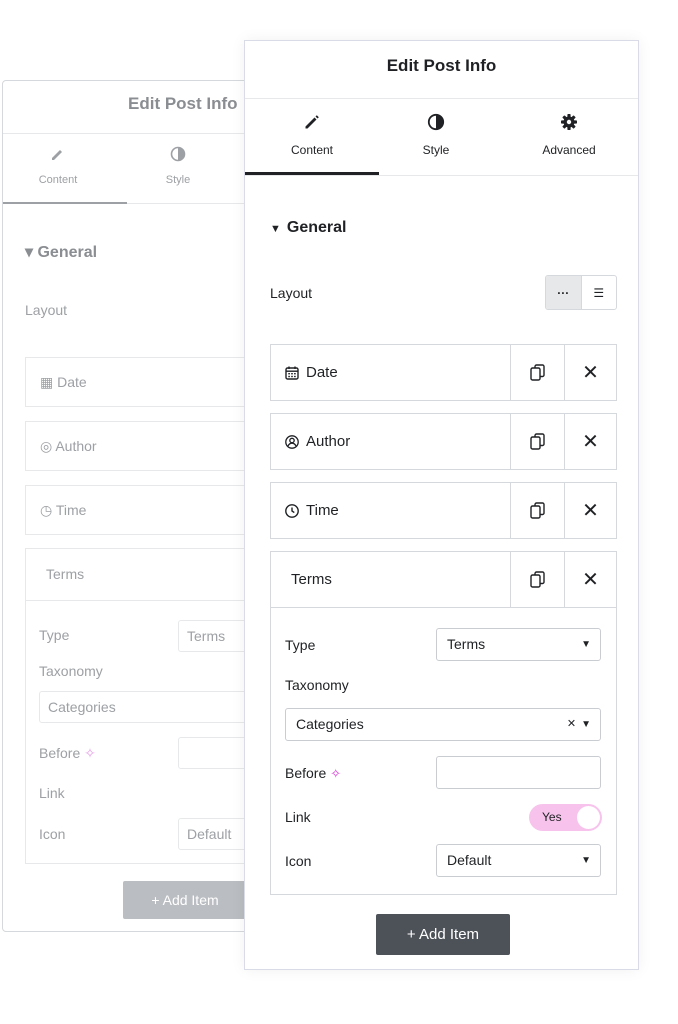 Image resolution: width=678 pixels, height=1024 pixels. I want to click on layout-list-option: ☰, so click(598, 292).